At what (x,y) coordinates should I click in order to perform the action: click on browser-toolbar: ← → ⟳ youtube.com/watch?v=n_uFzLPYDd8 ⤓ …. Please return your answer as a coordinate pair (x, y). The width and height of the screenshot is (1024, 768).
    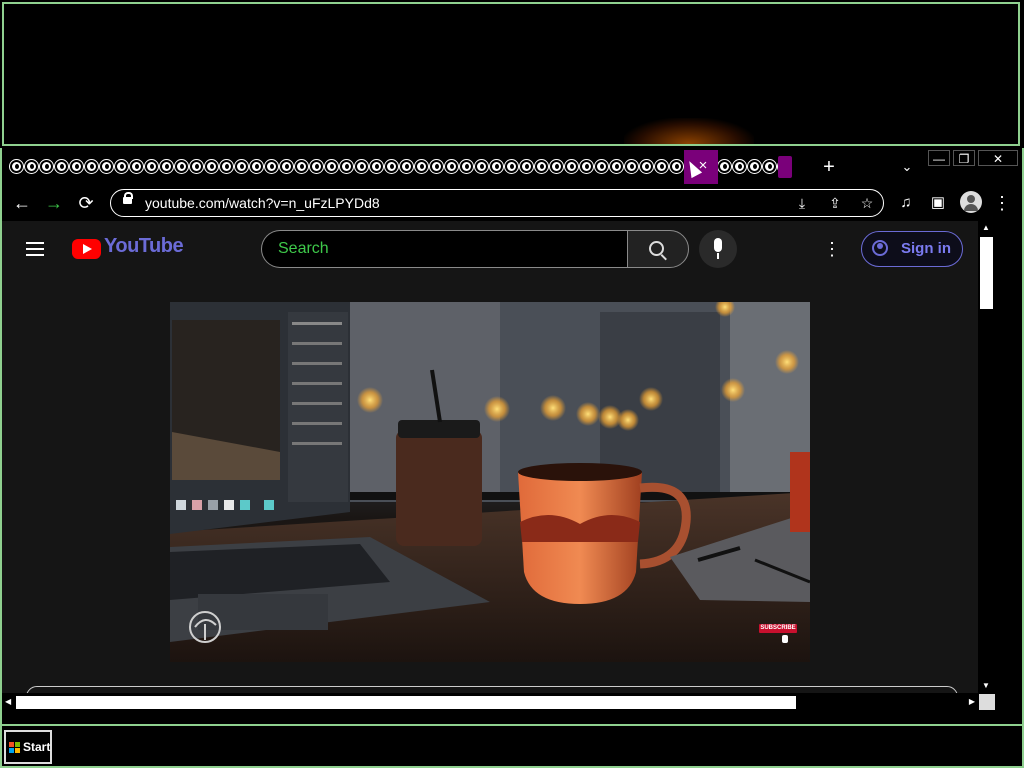
    Looking at the image, I should click on (512, 203).